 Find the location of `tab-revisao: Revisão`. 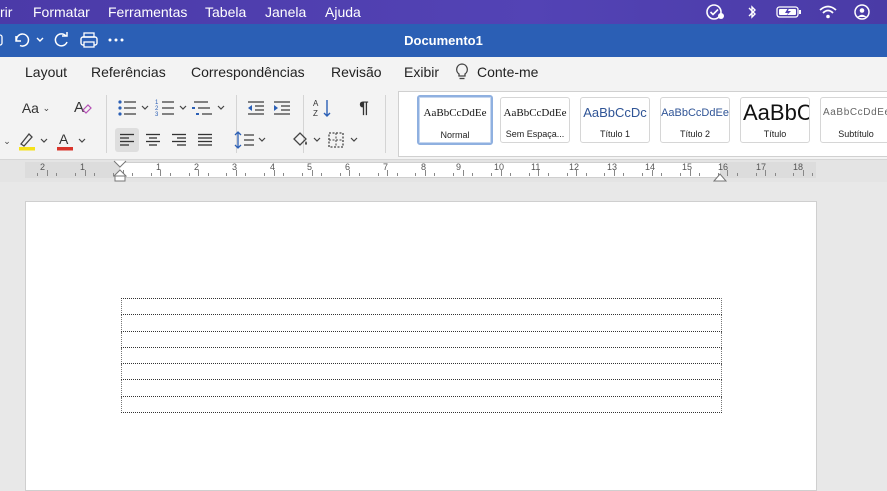

tab-revisao: Revisão is located at coordinates (356, 72).